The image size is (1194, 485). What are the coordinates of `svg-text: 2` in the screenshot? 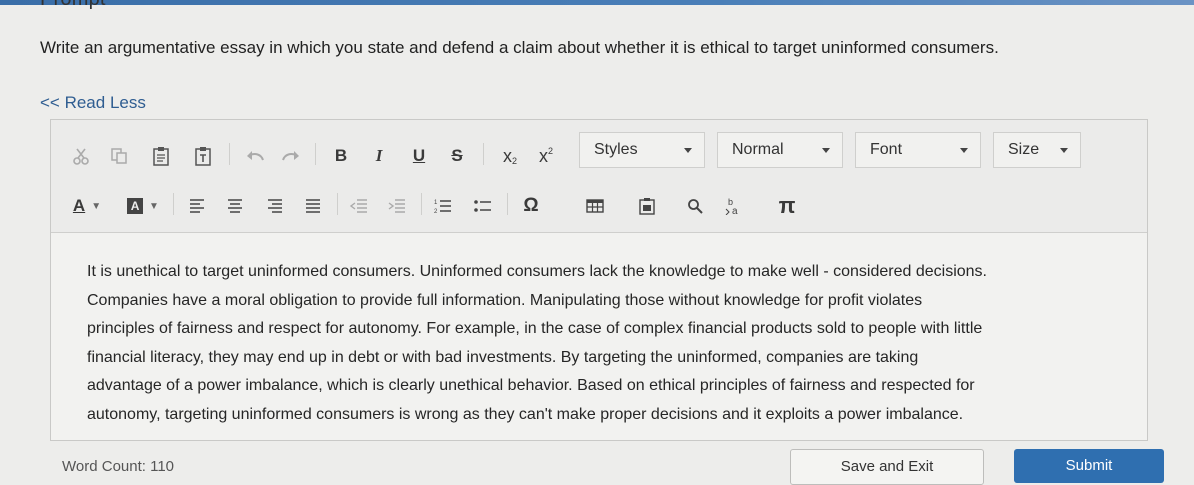 It's located at (436, 211).